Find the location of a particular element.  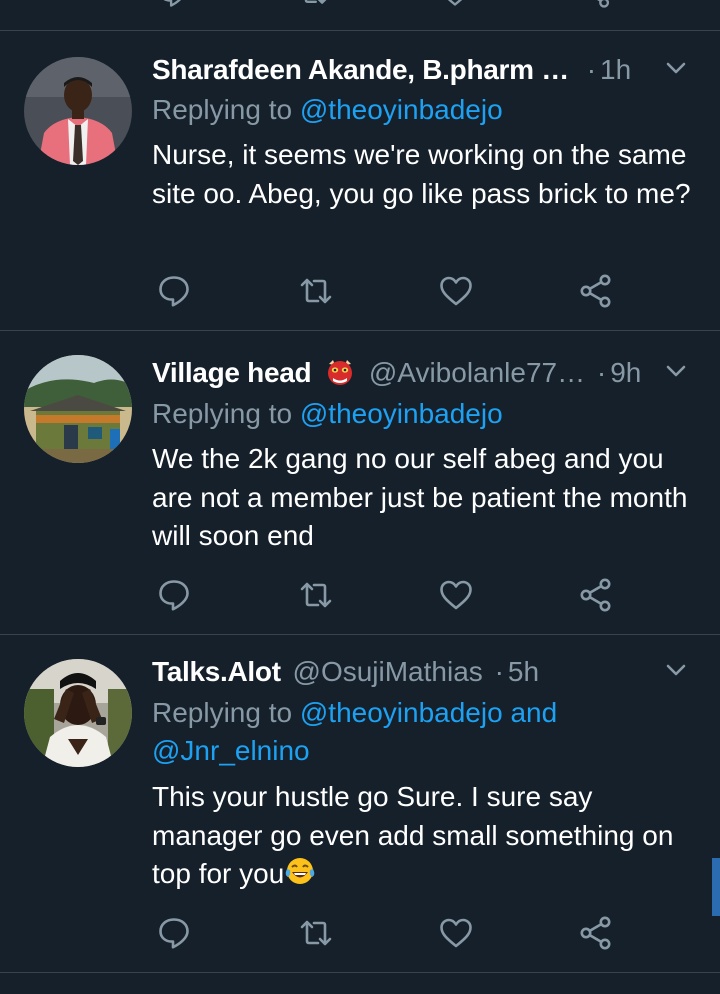

user-handle: @OsujiMathias is located at coordinates (388, 671).